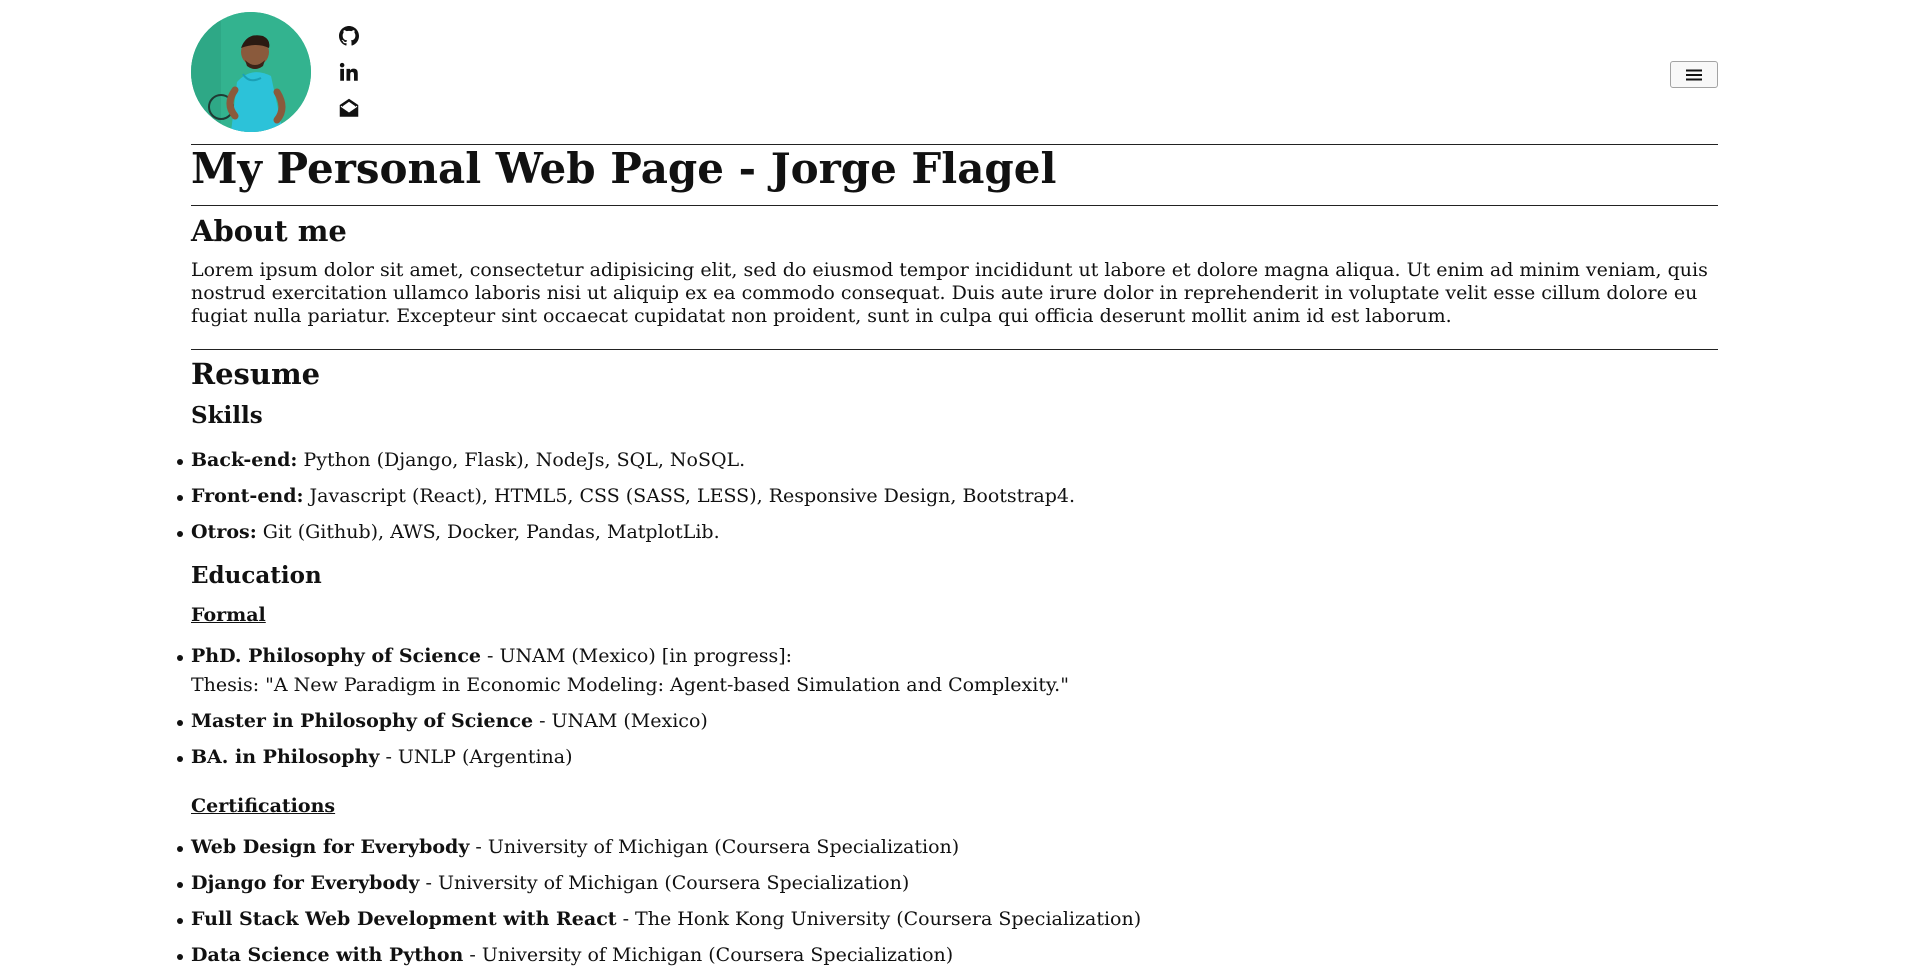  I want to click on hamburger-icon, so click(1694, 74).